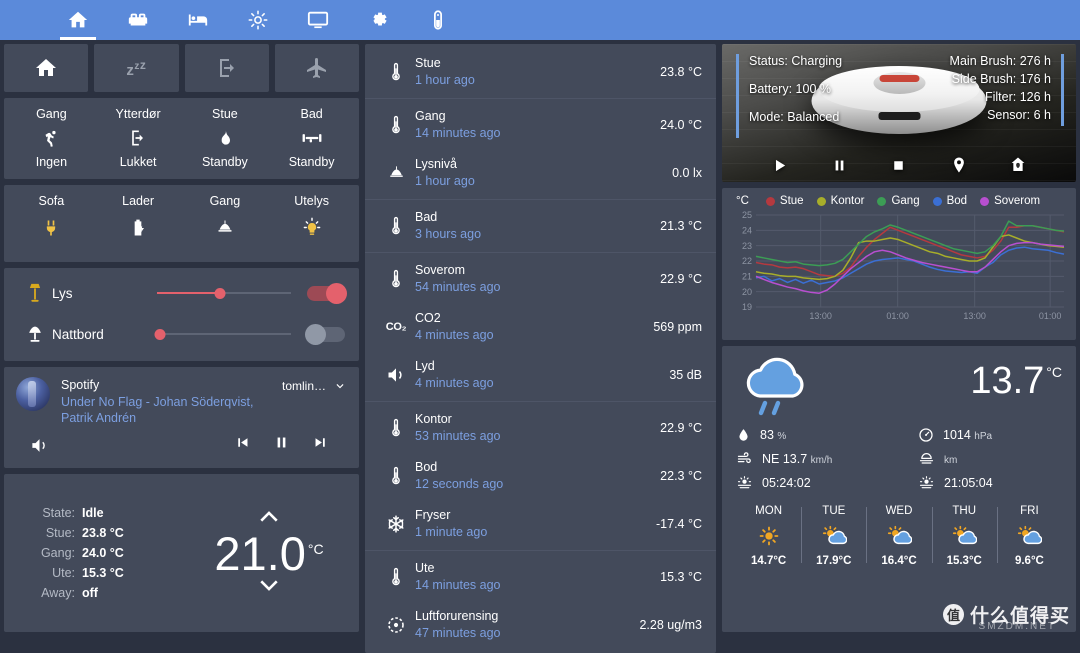  Describe the element at coordinates (540, 375) in the screenshot. I see `sensor-row-lyd: Lyd 4 minutes ago 35 dB` at that location.